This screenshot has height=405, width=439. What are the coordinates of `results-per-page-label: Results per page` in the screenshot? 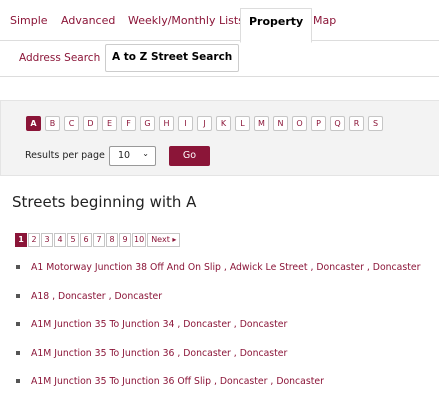 It's located at (65, 155).